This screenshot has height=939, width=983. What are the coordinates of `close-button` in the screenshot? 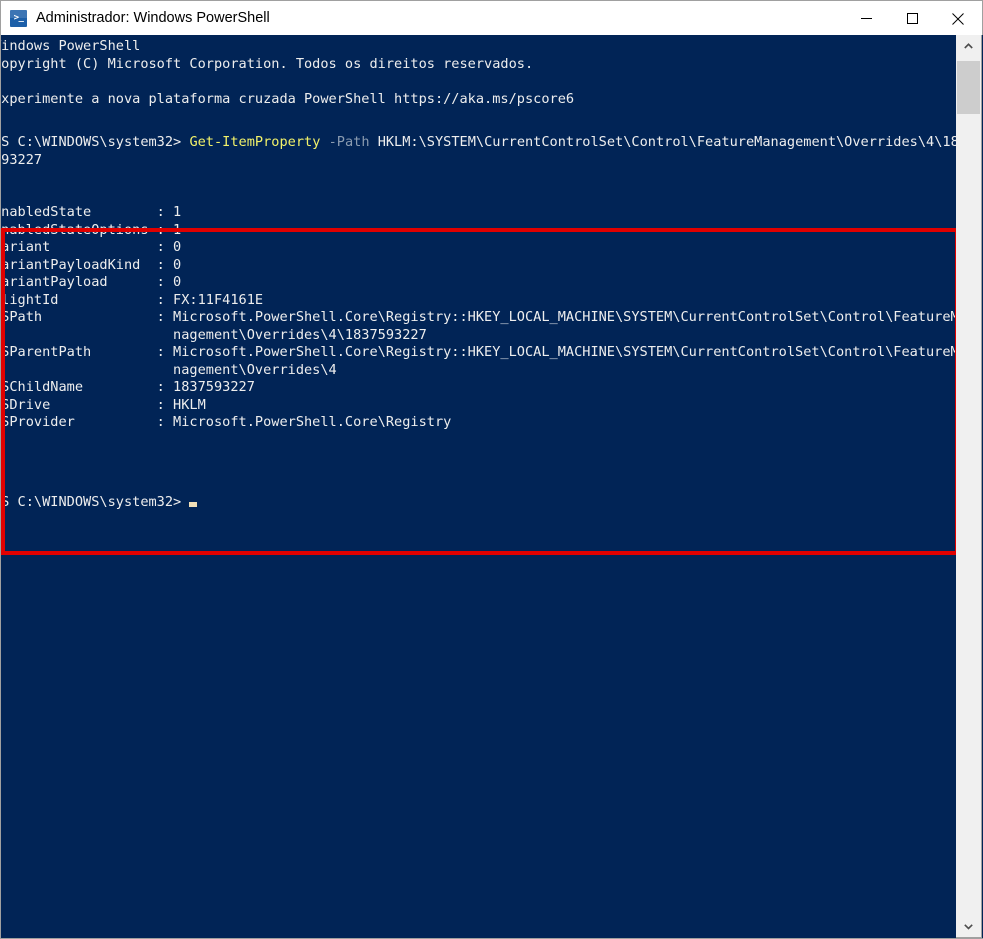 It's located at (958, 18).